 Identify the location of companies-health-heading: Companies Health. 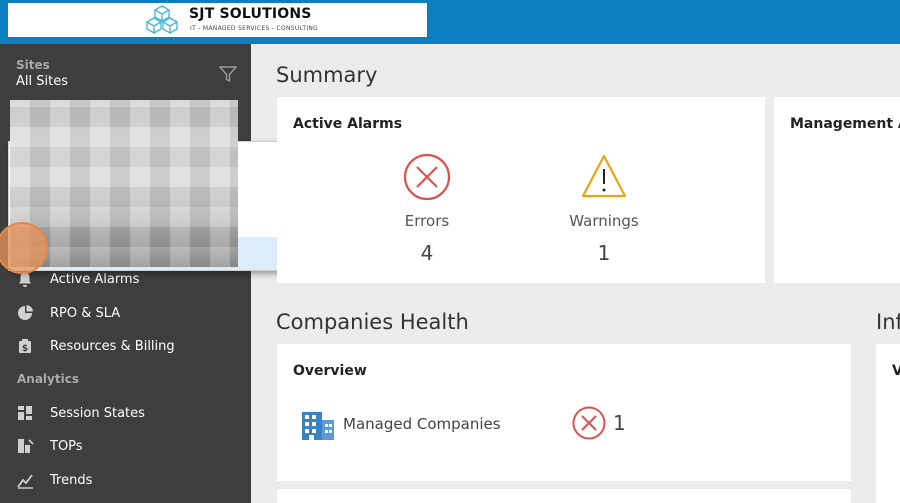
(372, 322).